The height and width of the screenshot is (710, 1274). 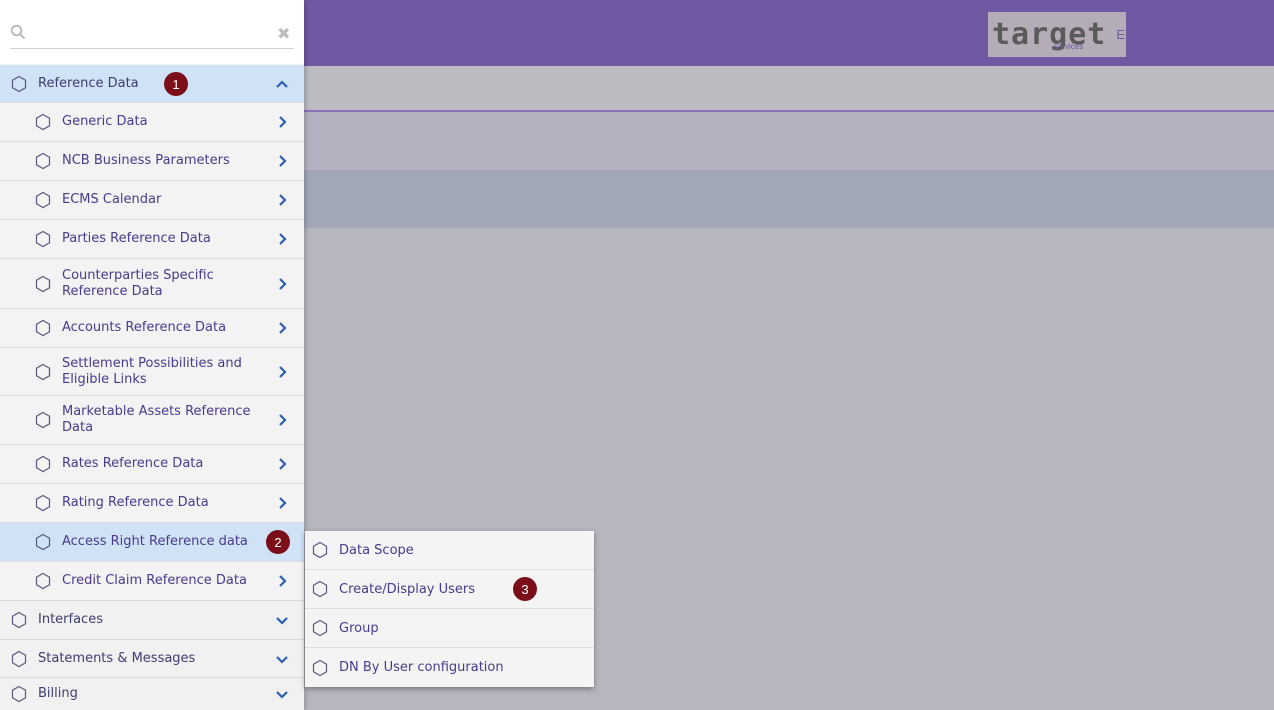 I want to click on menu-item-rating-reference-data: Rating Reference Data, so click(x=152, y=503).